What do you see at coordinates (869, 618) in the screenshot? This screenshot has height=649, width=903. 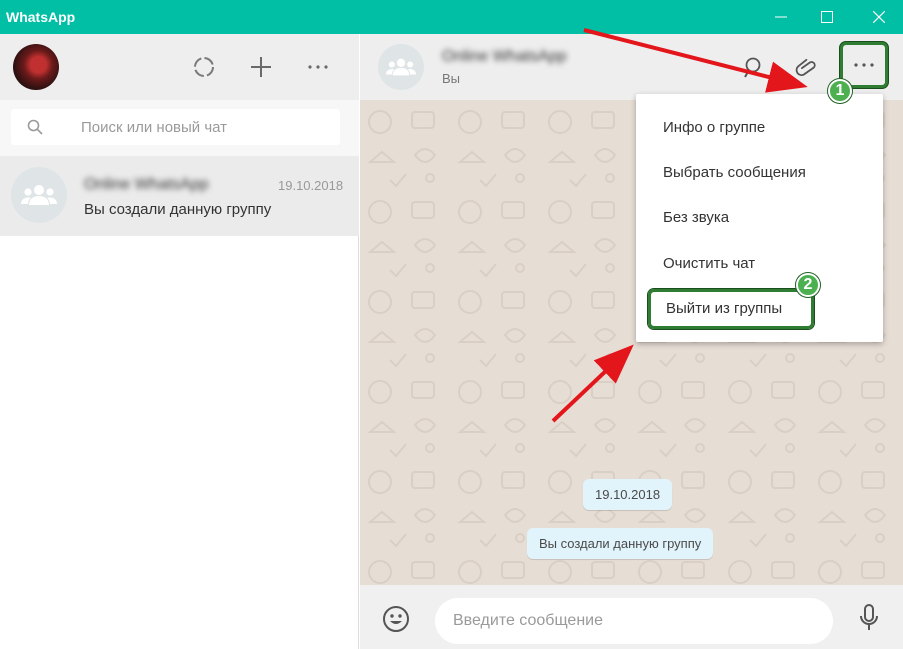 I see `microphone-icon` at bounding box center [869, 618].